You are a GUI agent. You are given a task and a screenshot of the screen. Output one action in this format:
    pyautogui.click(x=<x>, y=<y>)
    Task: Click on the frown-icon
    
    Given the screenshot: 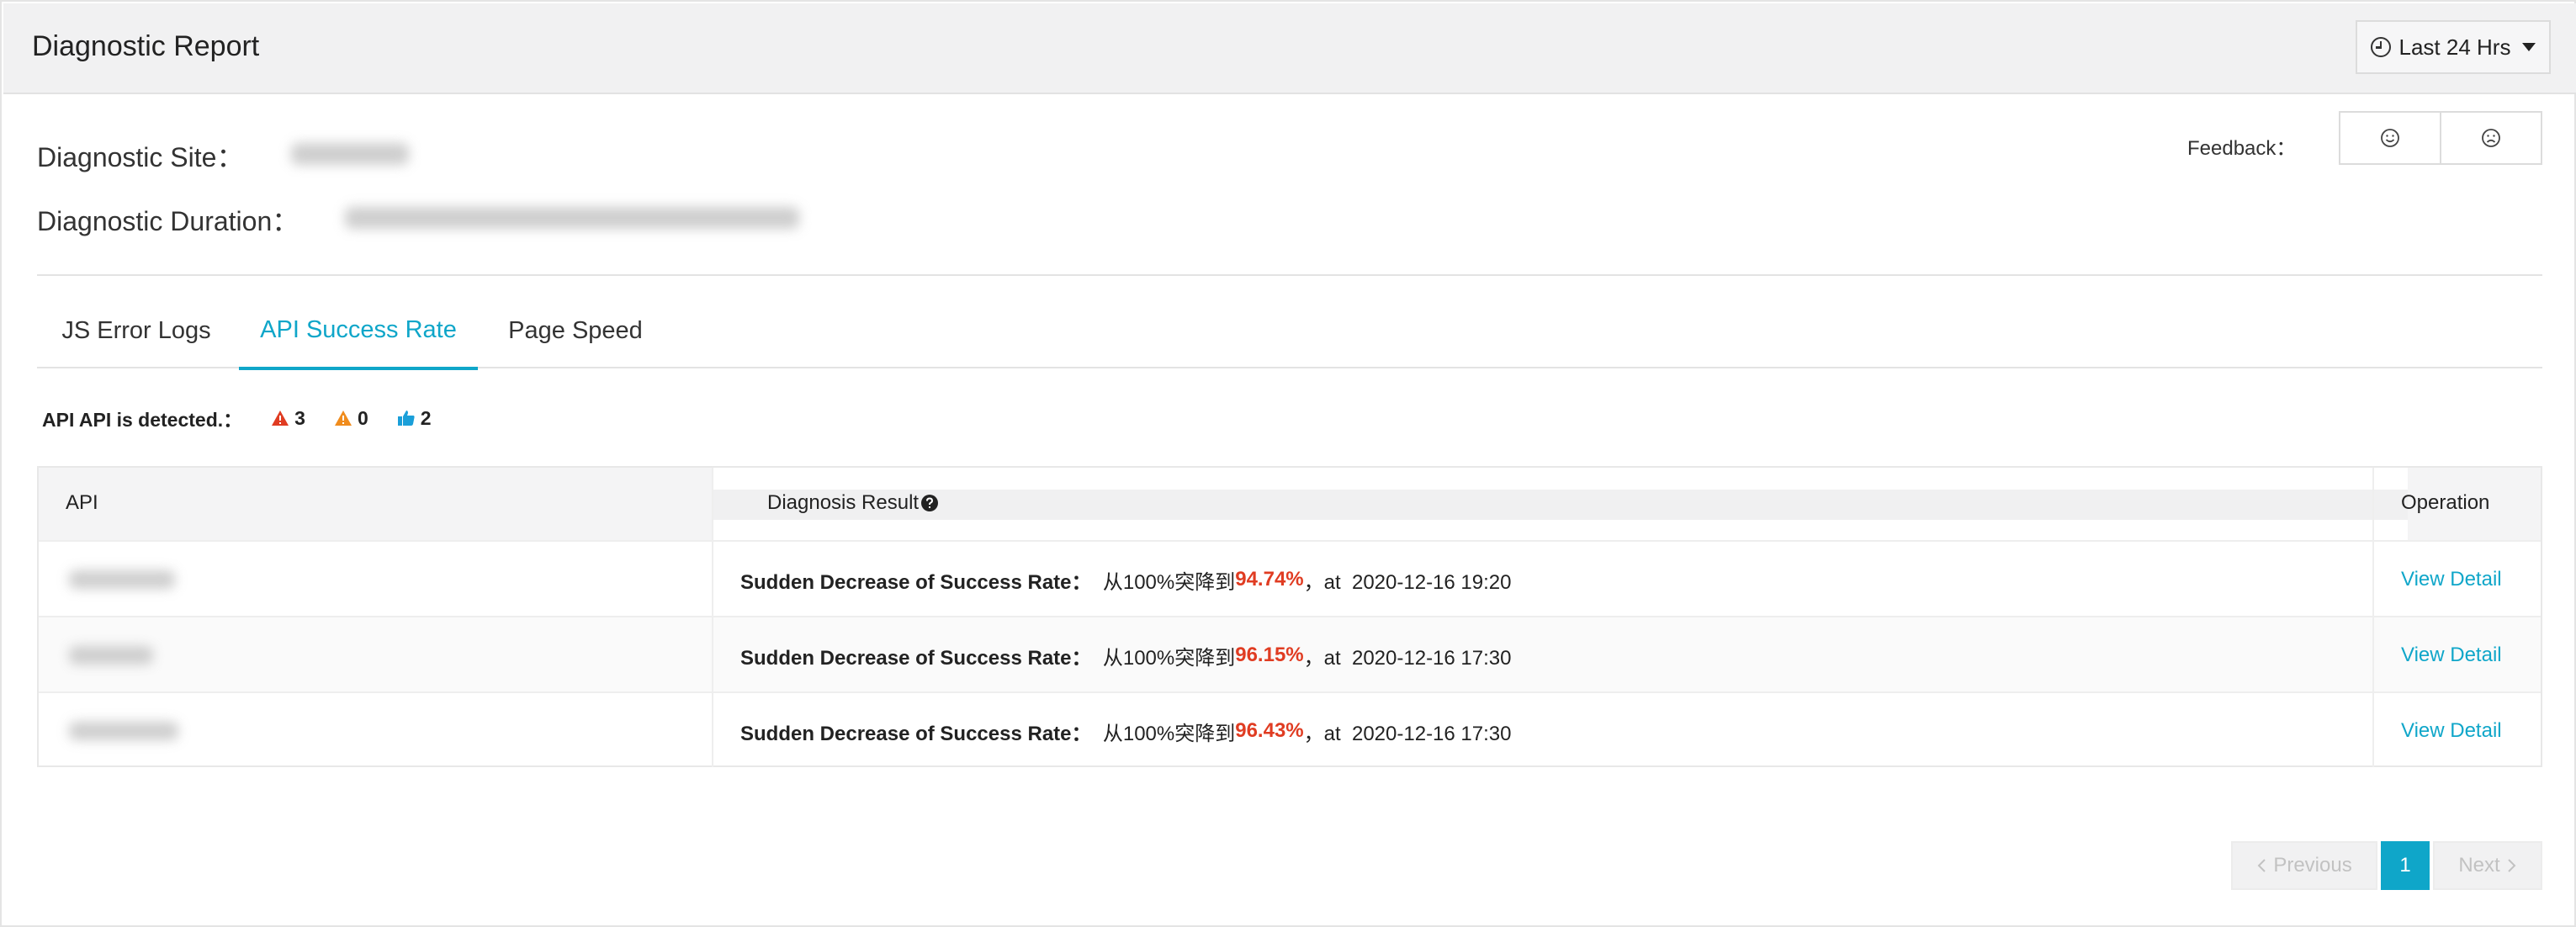 What is the action you would take?
    pyautogui.click(x=2491, y=138)
    